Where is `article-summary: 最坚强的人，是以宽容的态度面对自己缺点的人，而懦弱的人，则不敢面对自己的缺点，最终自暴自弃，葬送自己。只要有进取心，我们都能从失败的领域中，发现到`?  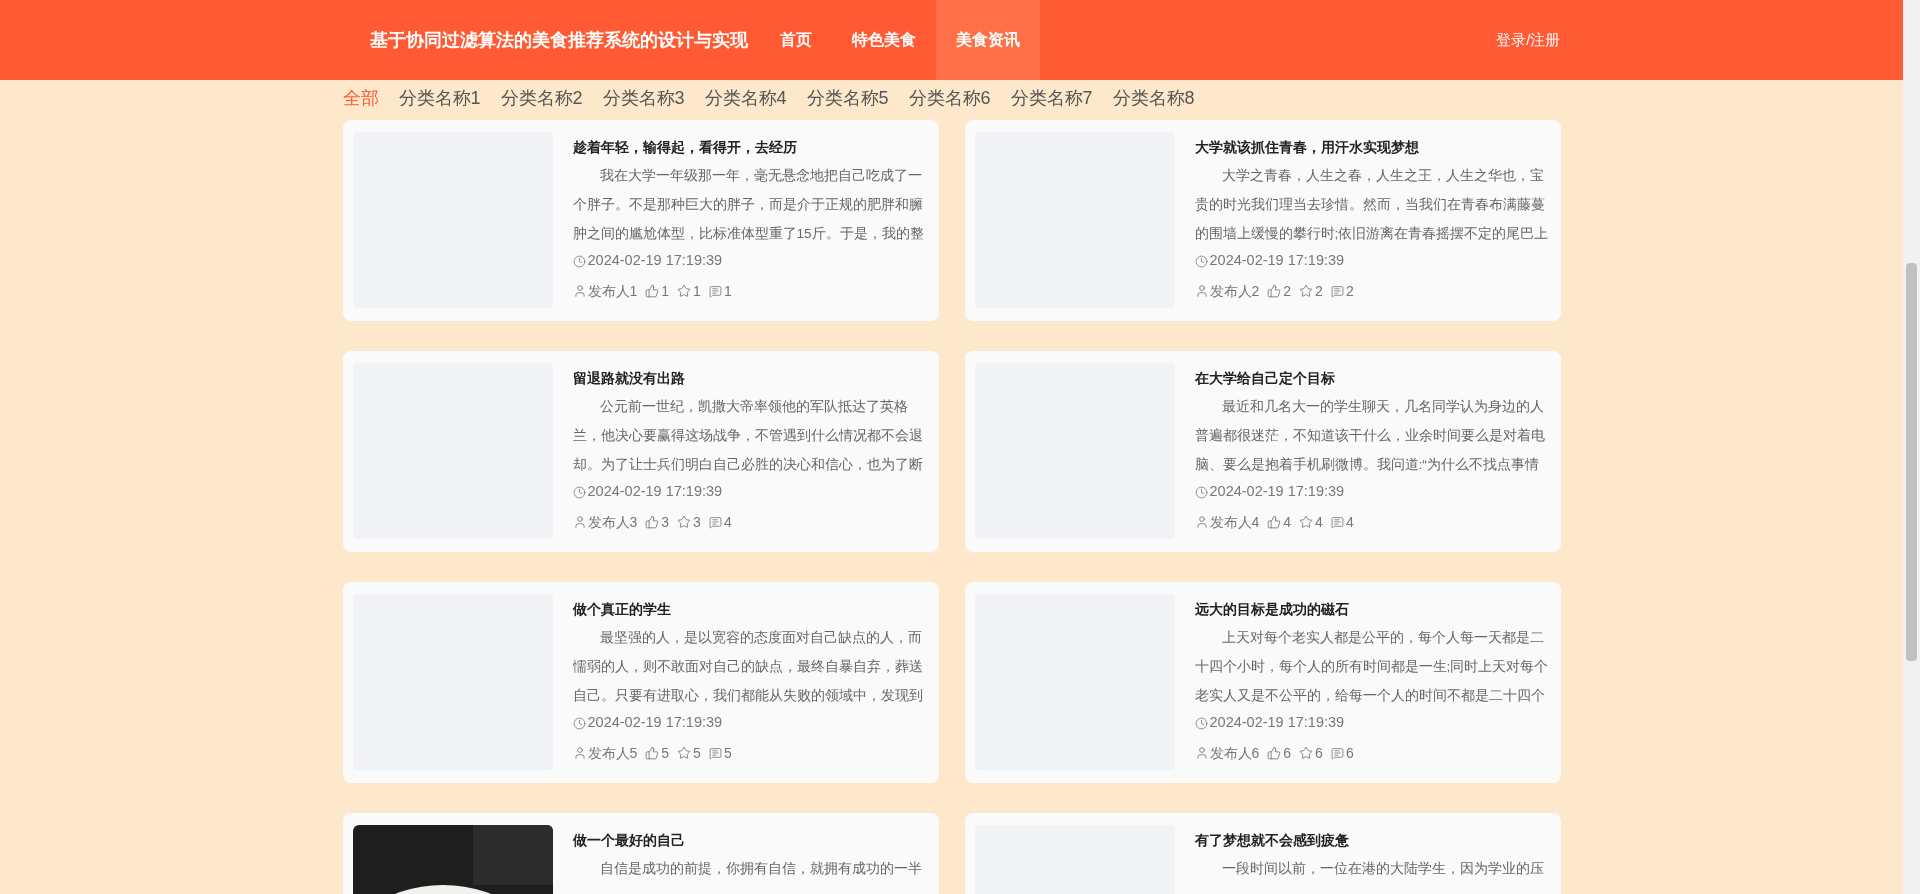
article-summary: 最坚强的人，是以宽容的态度面对自己缺点的人，而懦弱的人，则不敢面对自己的缺点，最终自暴自弃，葬送自己。只要有进取心，我们都能从失败的领域中，发现到 is located at coordinates (748, 667).